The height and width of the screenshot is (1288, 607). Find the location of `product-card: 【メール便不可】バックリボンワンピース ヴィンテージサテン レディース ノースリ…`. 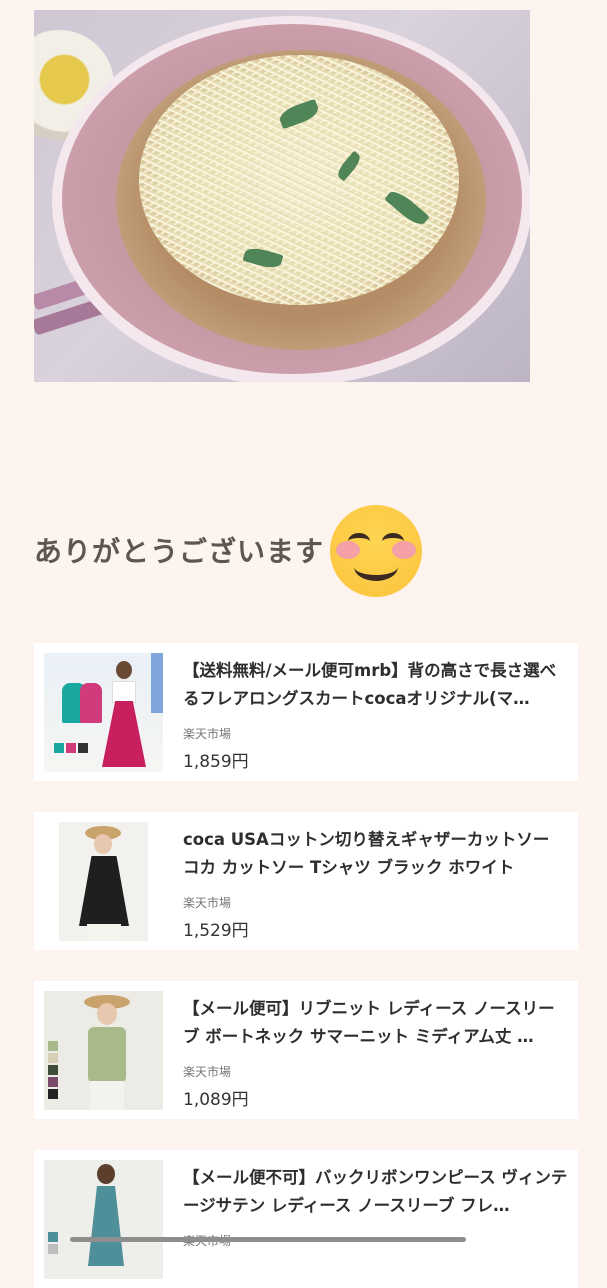

product-card: 【メール便不可】バックリボンワンピース ヴィンテージサテン レディース ノースリ… is located at coordinates (306, 1219).